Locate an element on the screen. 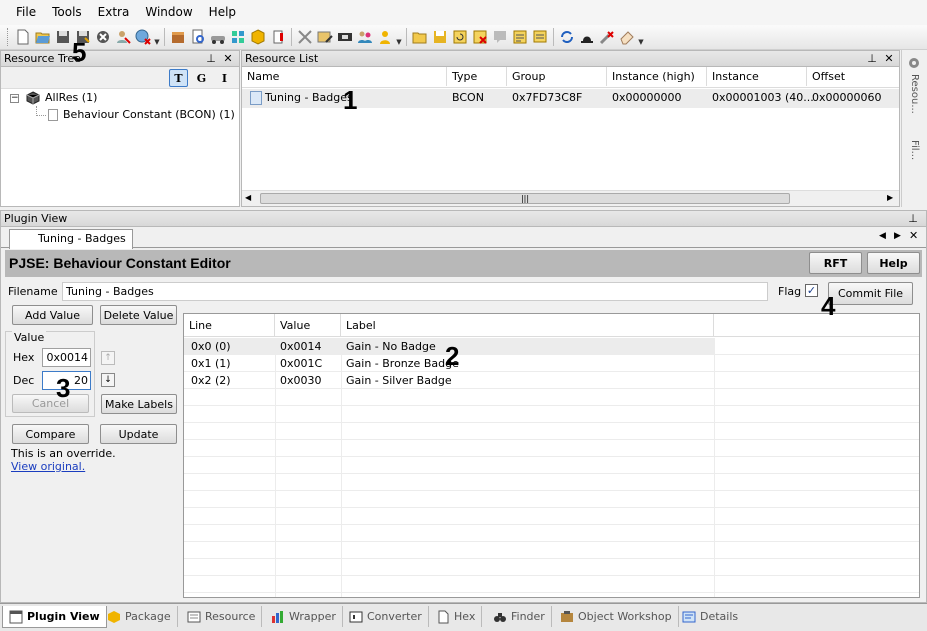 This screenshot has height=631, width=927. new-file-icon is located at coordinates (23, 37).